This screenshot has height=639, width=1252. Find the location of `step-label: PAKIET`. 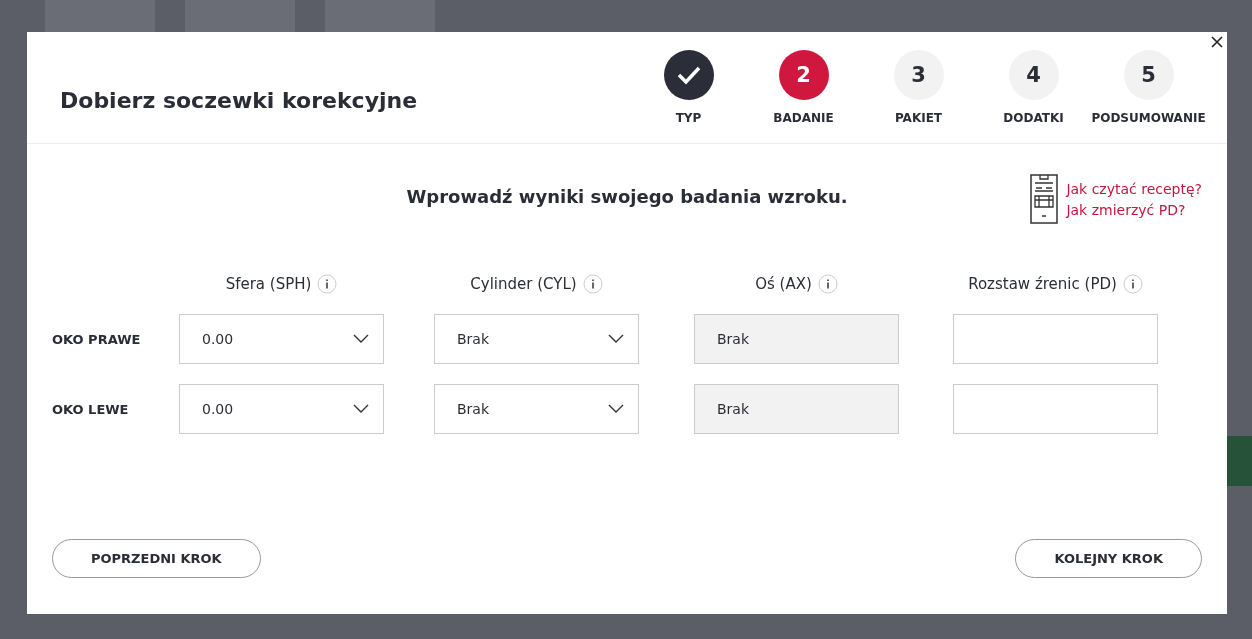

step-label: PAKIET is located at coordinates (918, 118).